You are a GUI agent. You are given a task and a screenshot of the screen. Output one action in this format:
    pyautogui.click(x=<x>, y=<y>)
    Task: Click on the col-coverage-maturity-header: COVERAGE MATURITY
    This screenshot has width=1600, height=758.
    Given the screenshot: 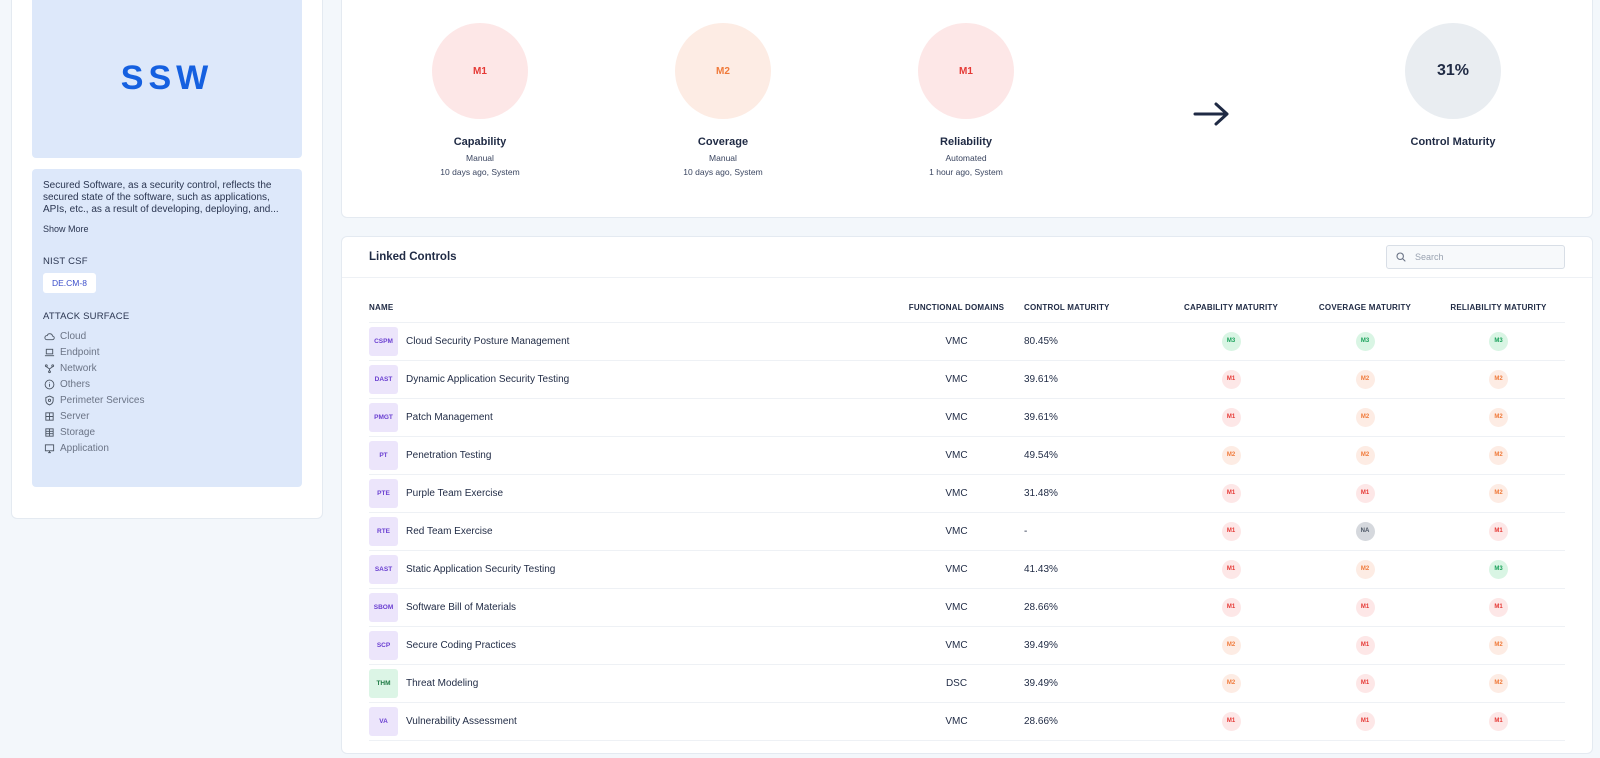 What is the action you would take?
    pyautogui.click(x=1365, y=308)
    